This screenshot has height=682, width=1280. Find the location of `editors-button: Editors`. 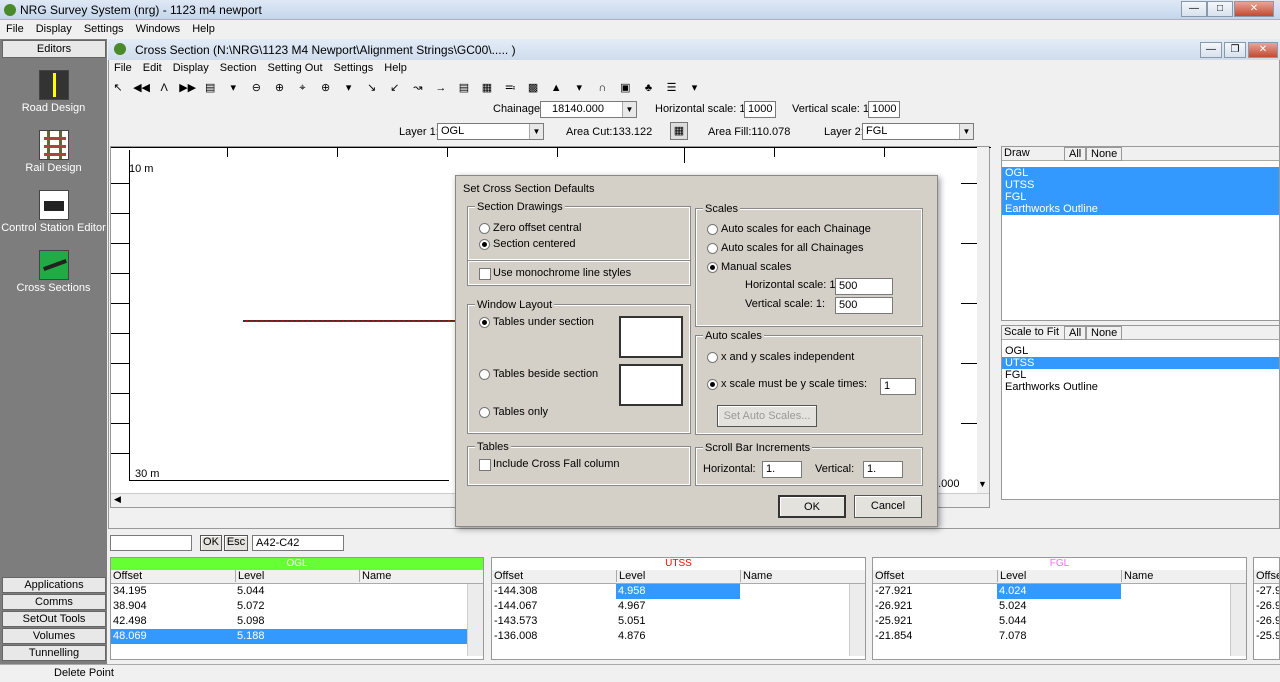

editors-button: Editors is located at coordinates (54, 49).